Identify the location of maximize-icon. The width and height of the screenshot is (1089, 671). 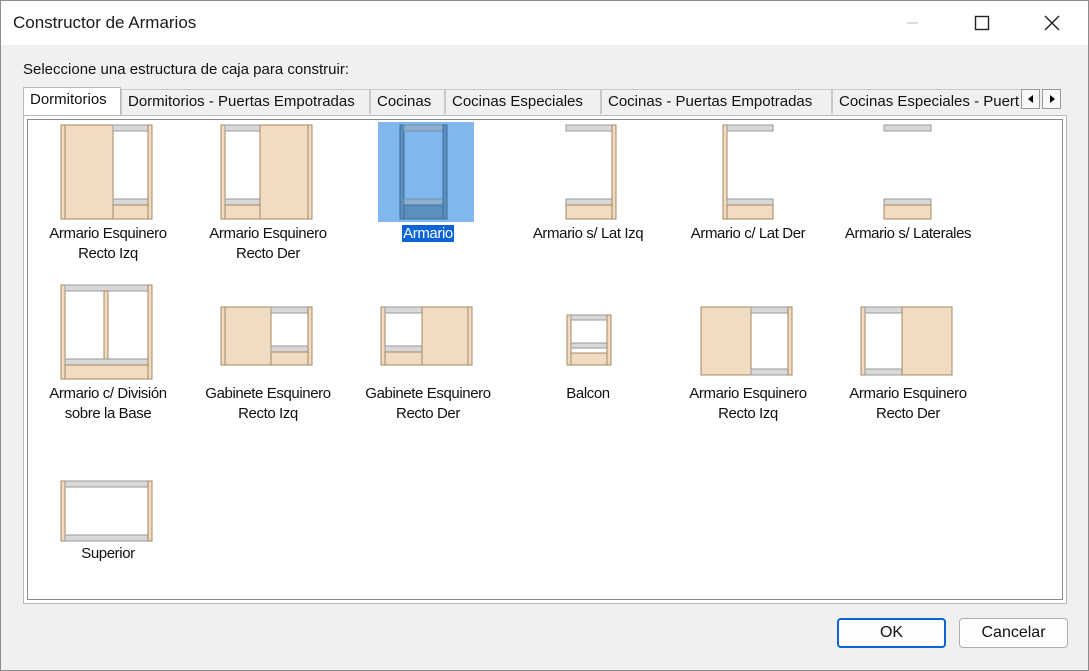
(982, 23).